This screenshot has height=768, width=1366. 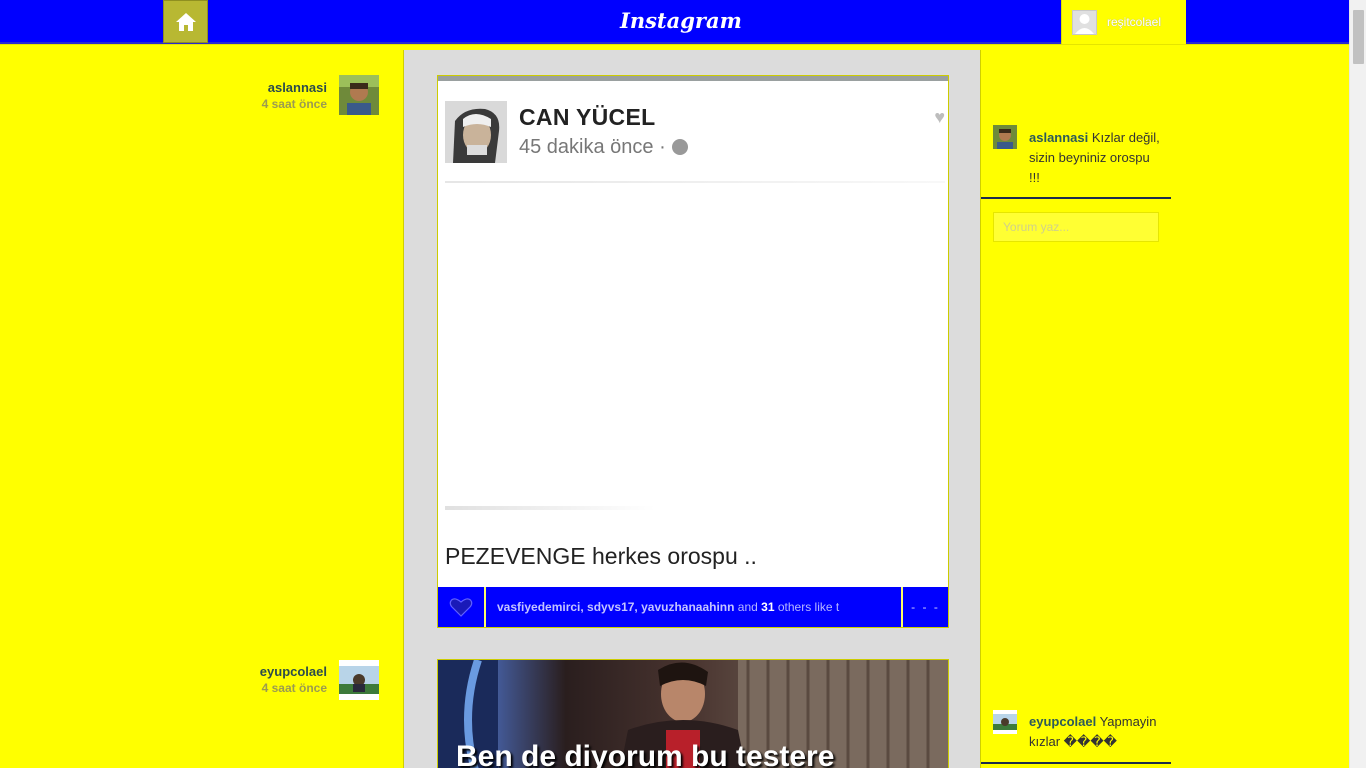 I want to click on heart-icon, so click(x=461, y=607).